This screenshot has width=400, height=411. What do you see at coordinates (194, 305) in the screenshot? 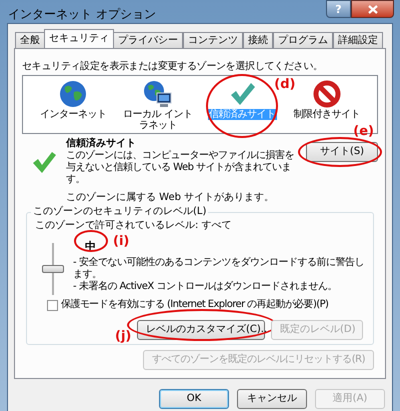
I see `checkbox-label: 保護モードを有効にする (Internet Explorer の再起動が必要)(P)` at bounding box center [194, 305].